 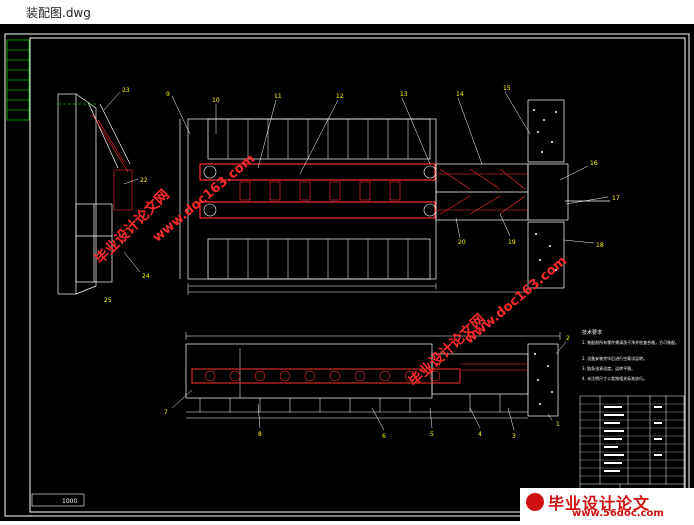 What do you see at coordinates (502, 192) in the screenshot?
I see `discharge-extension` at bounding box center [502, 192].